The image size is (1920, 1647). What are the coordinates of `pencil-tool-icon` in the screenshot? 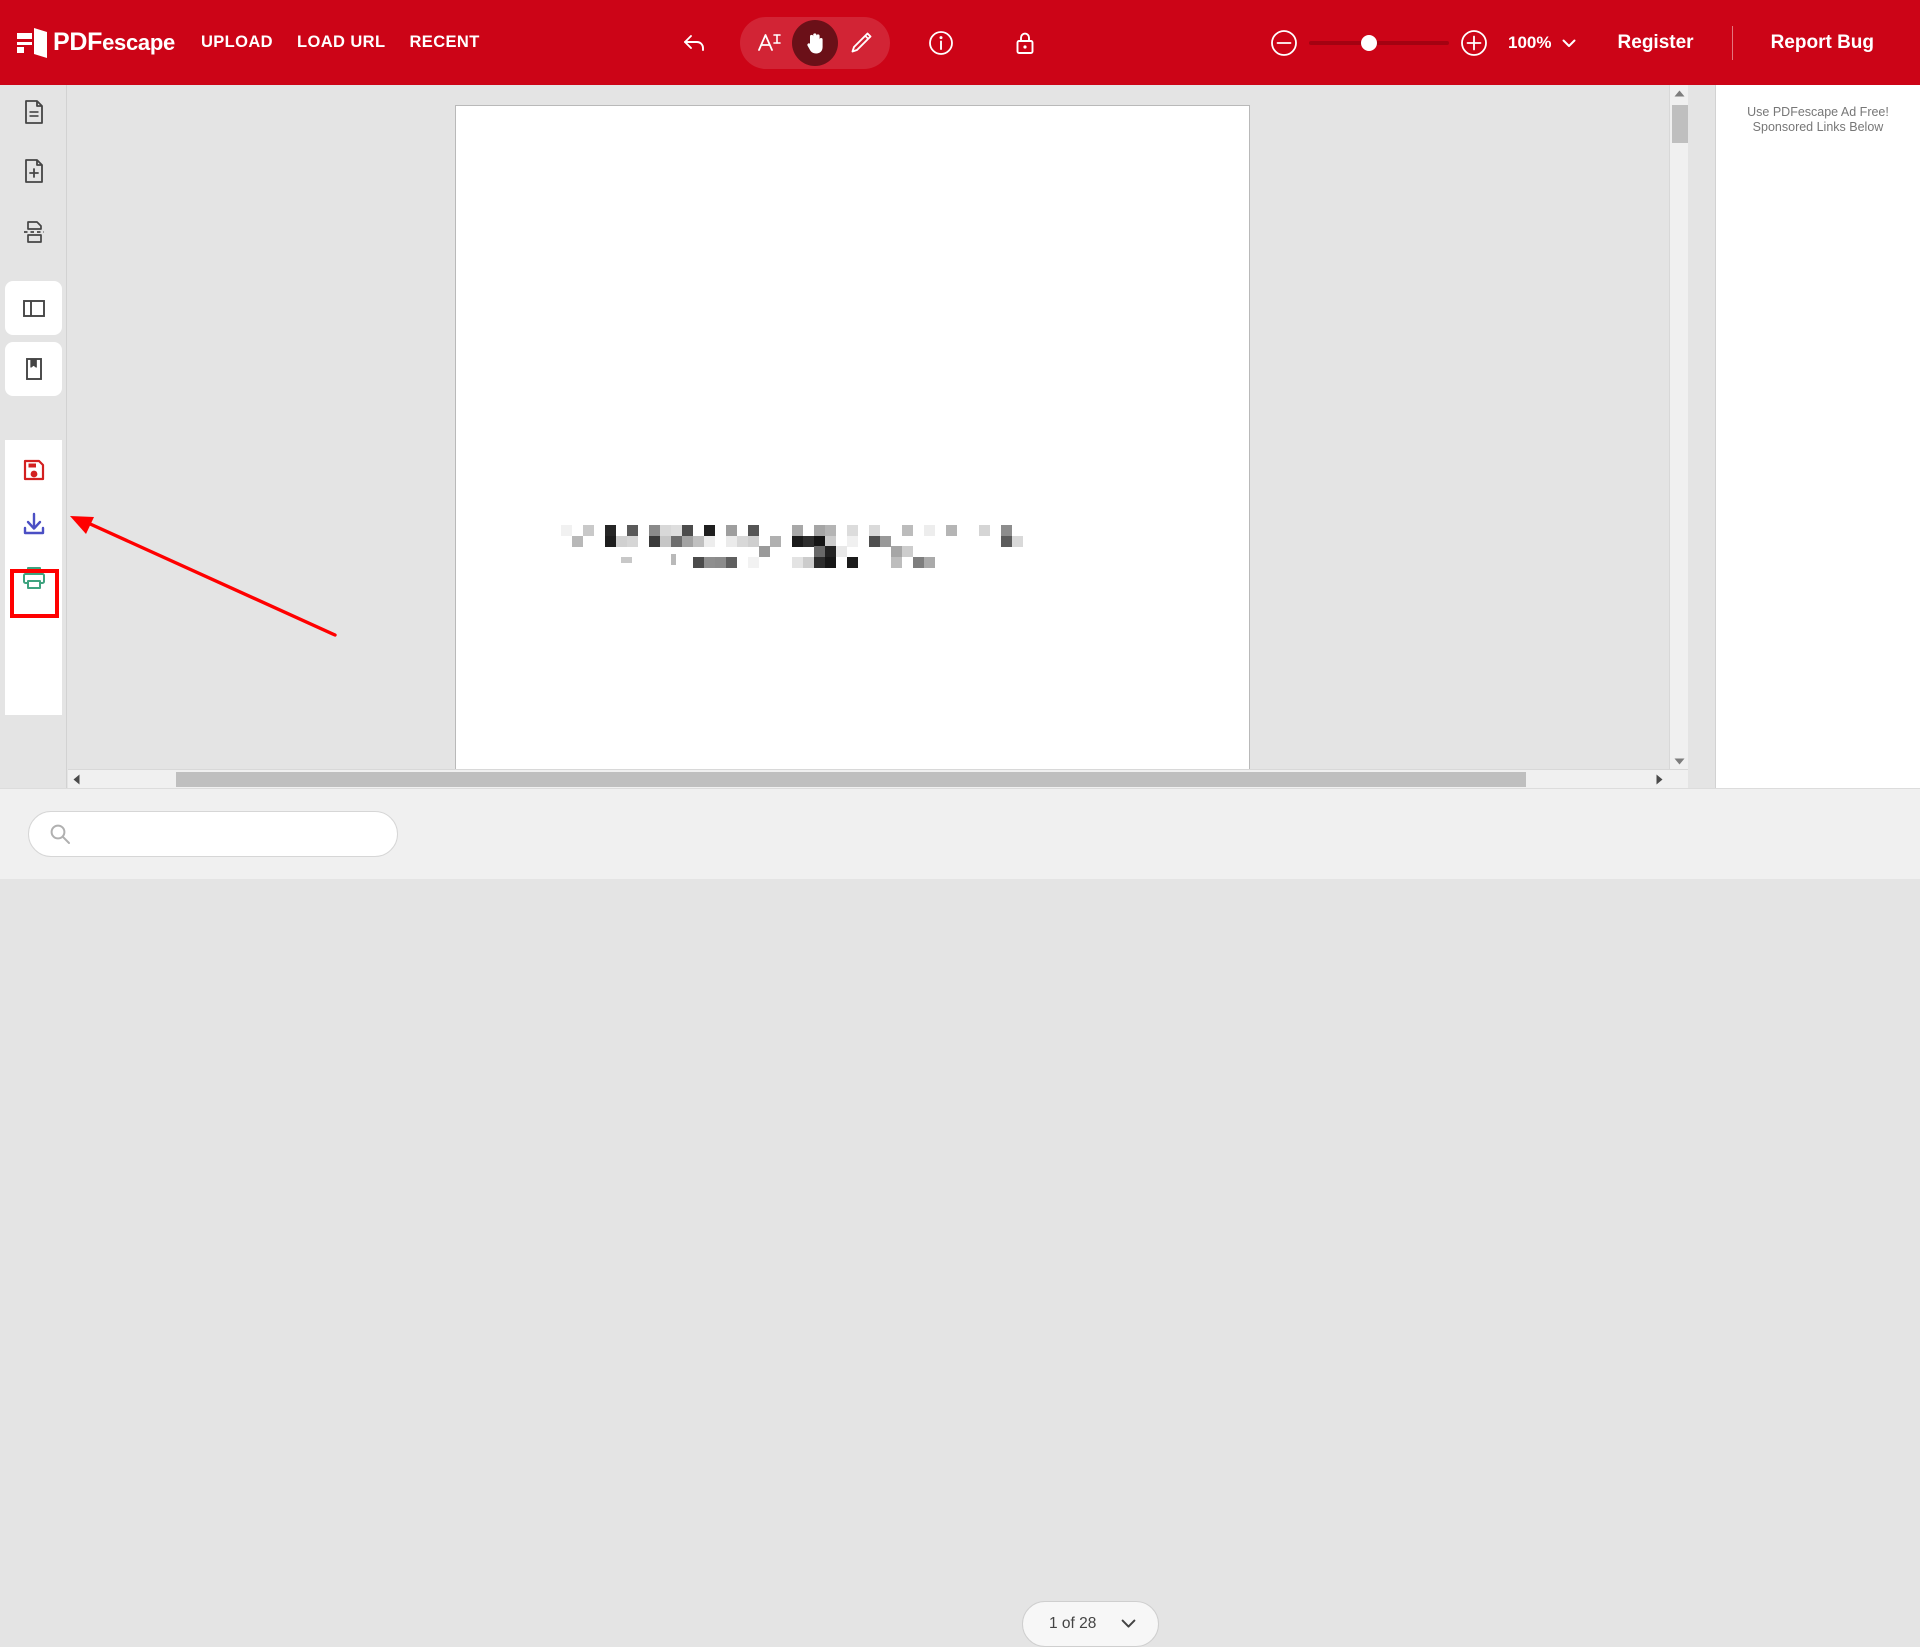 It's located at (861, 43).